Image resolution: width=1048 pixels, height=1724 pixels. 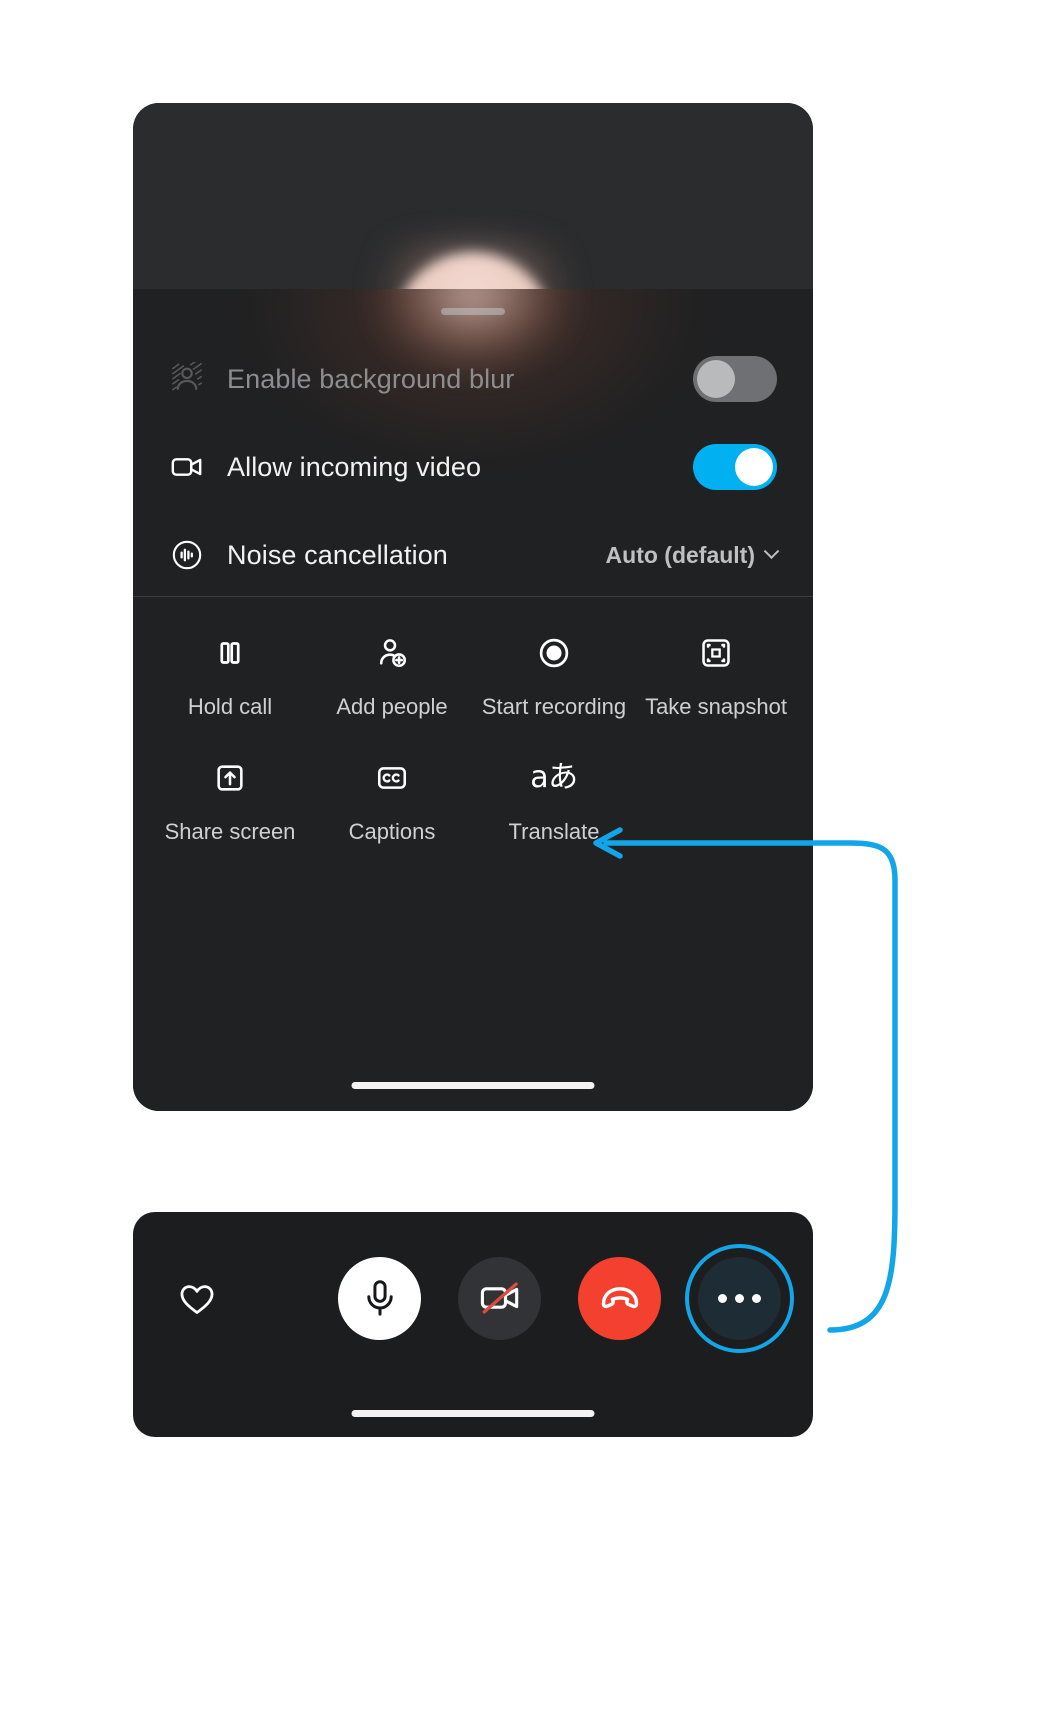 I want to click on background-blur-icon, so click(x=187, y=379).